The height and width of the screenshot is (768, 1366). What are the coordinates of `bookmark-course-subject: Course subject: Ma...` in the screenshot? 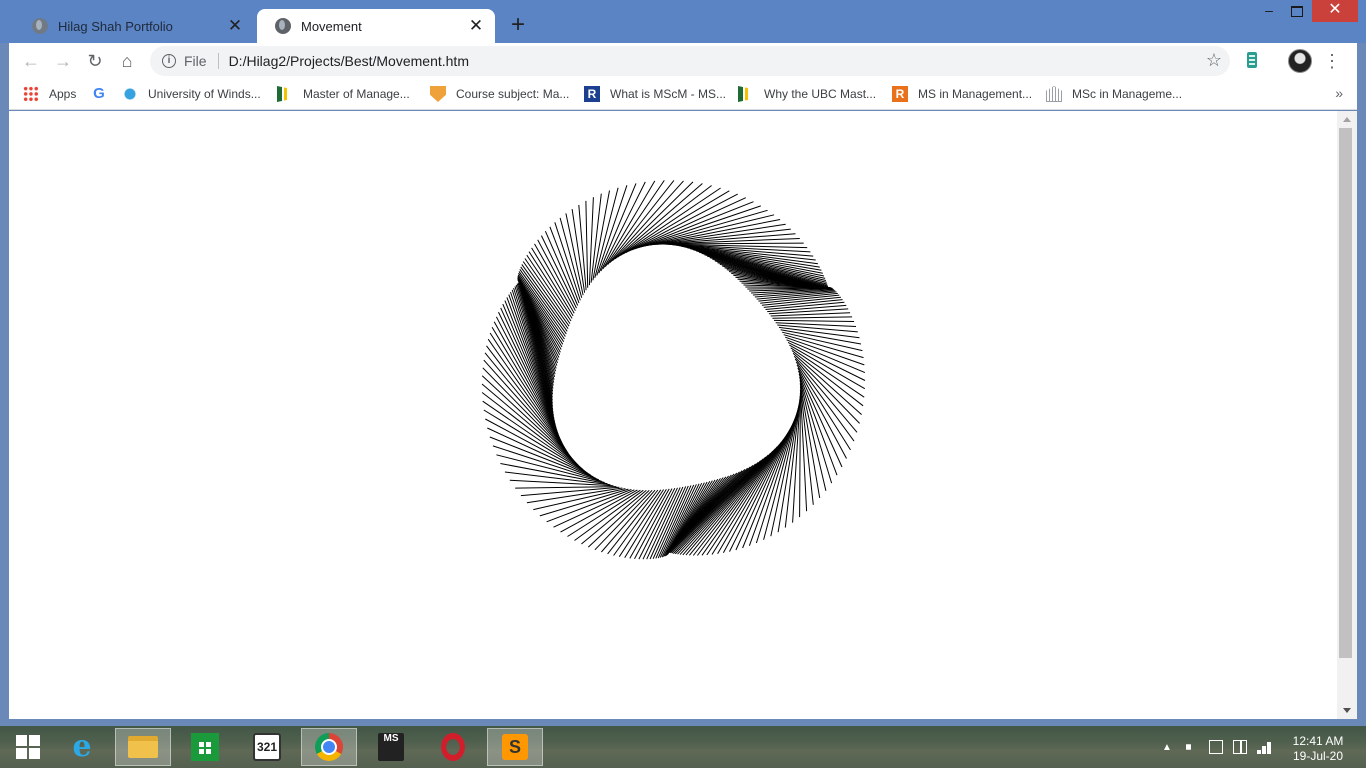 It's located at (499, 94).